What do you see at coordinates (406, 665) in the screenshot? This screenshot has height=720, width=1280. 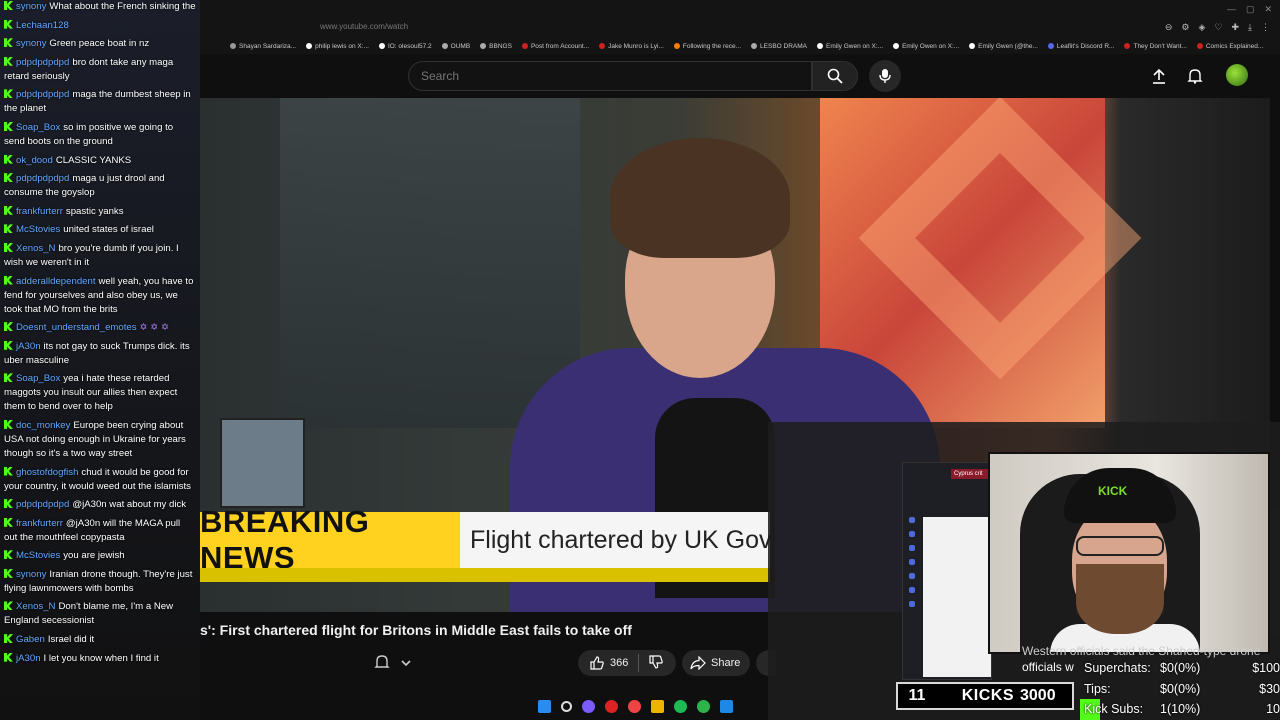 I see `subscribe-dropdown` at bounding box center [406, 665].